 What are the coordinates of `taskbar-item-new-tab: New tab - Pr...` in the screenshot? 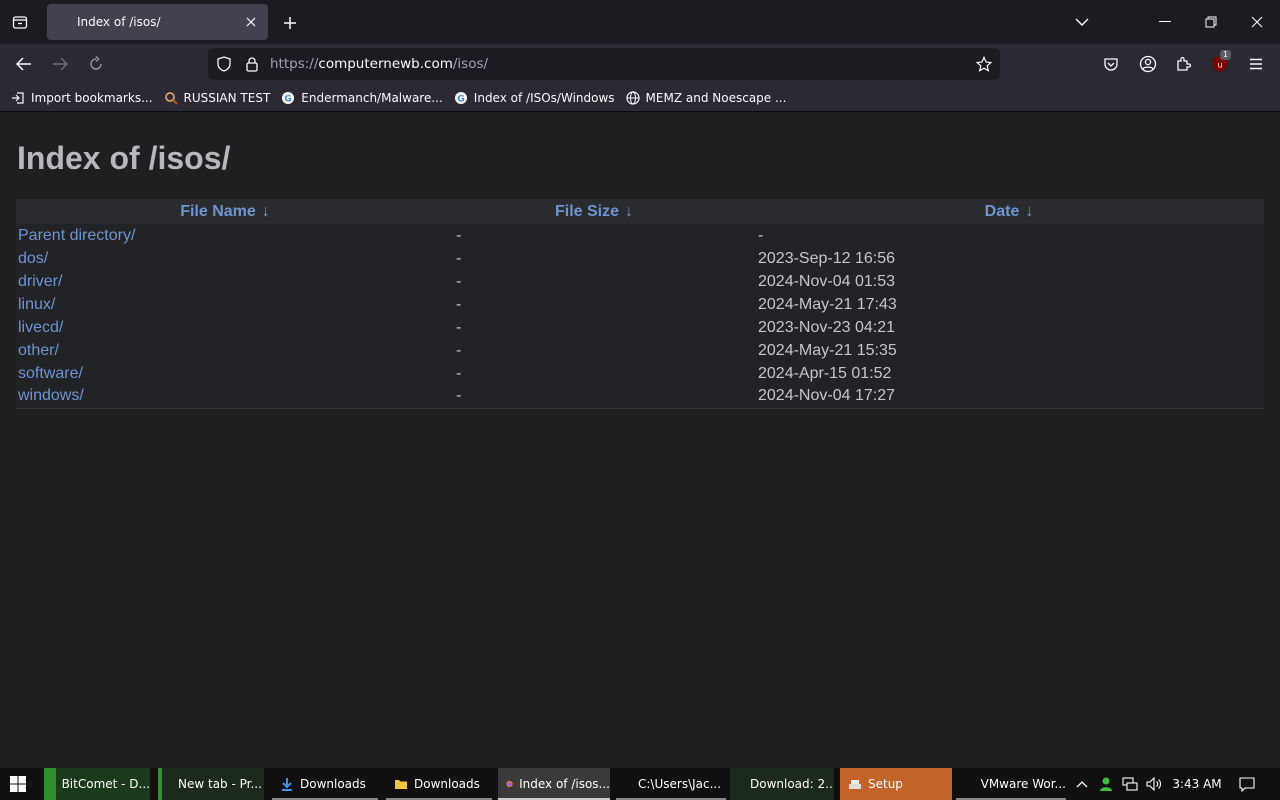 It's located at (211, 784).